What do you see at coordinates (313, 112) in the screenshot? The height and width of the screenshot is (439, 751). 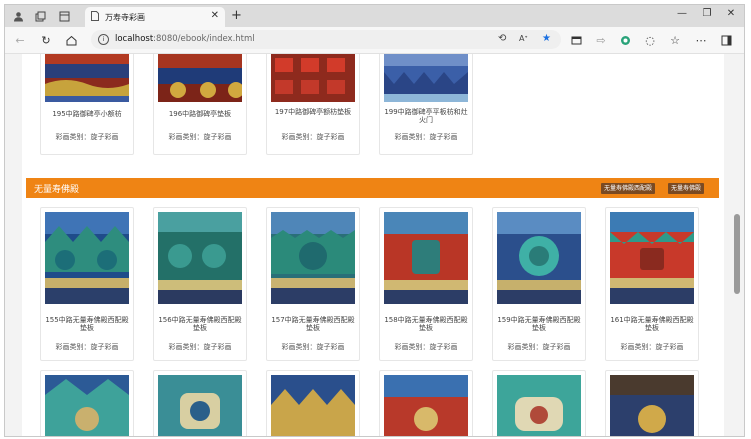 I see `card-name: 197中路御碑亭额枋垫板` at bounding box center [313, 112].